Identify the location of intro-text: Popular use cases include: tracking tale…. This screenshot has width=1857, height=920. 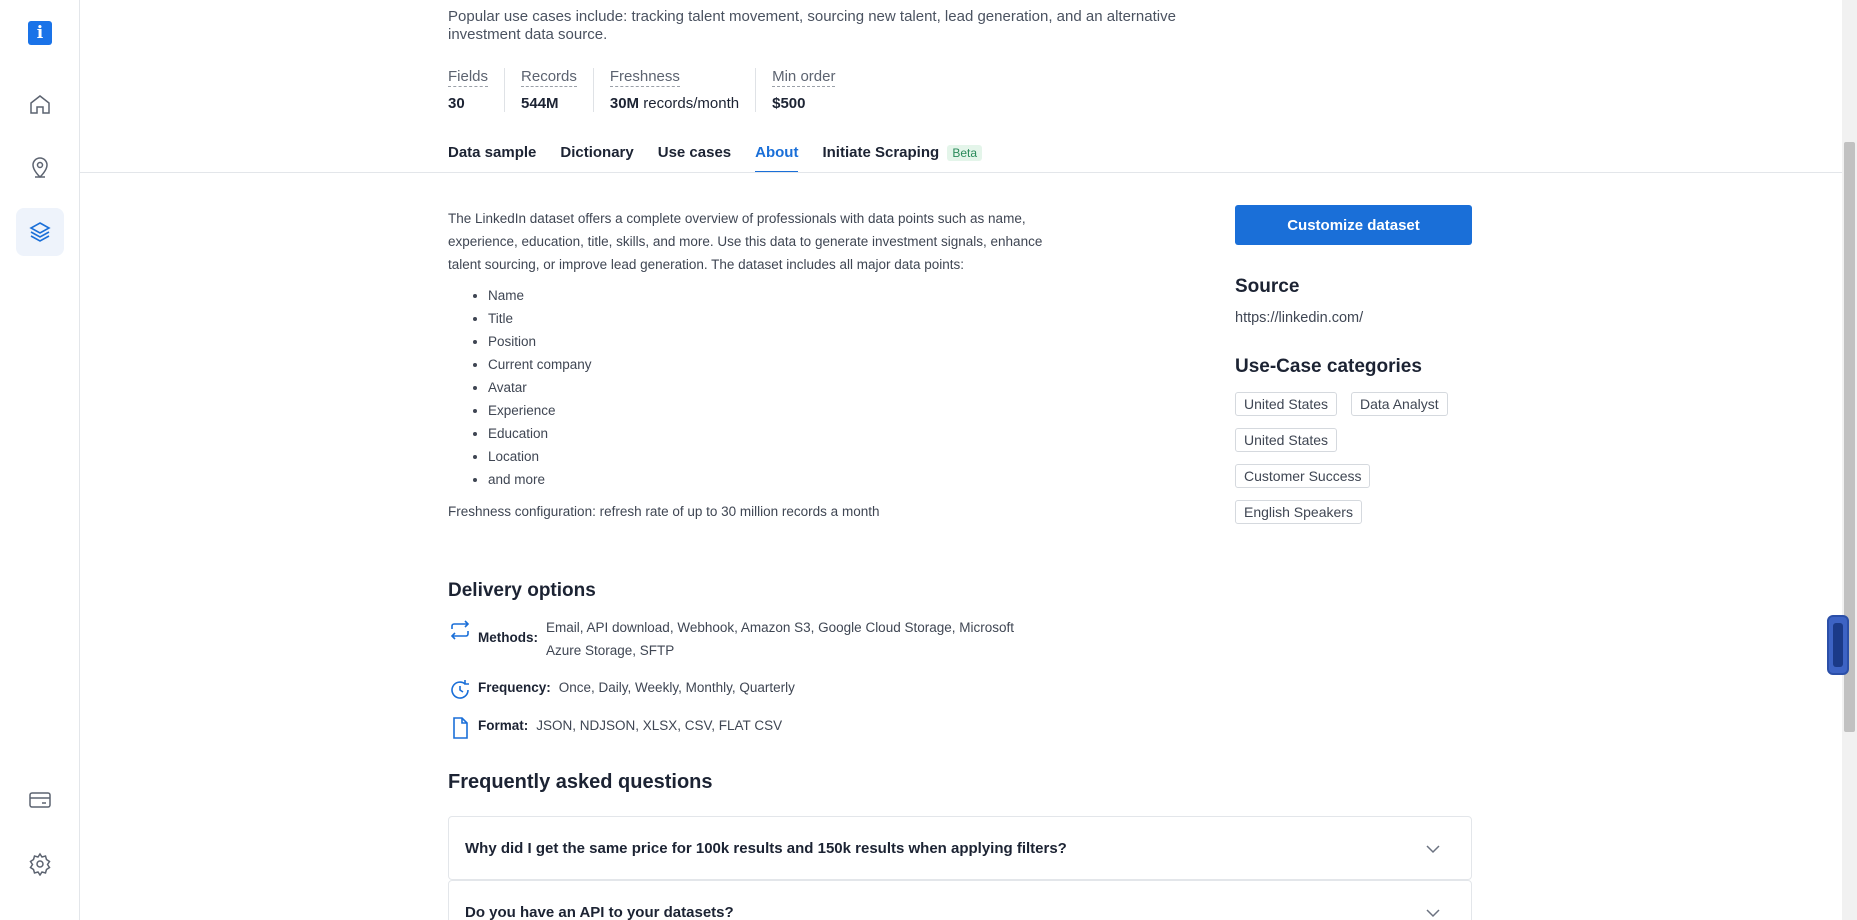
(812, 25).